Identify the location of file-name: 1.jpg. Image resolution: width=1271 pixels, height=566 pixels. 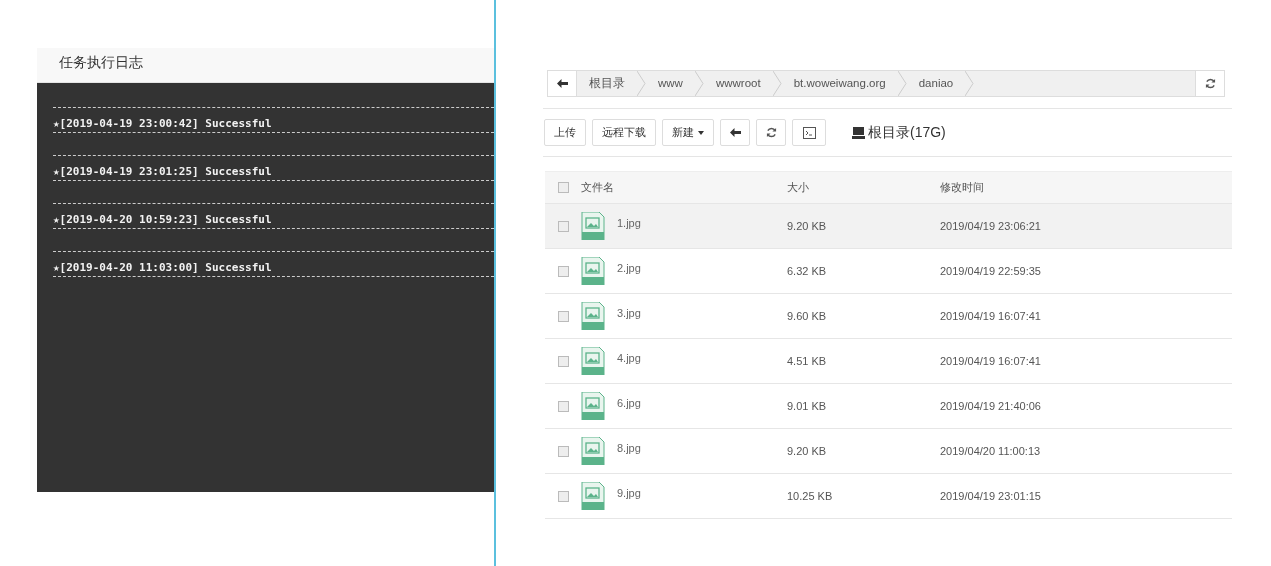
(629, 223).